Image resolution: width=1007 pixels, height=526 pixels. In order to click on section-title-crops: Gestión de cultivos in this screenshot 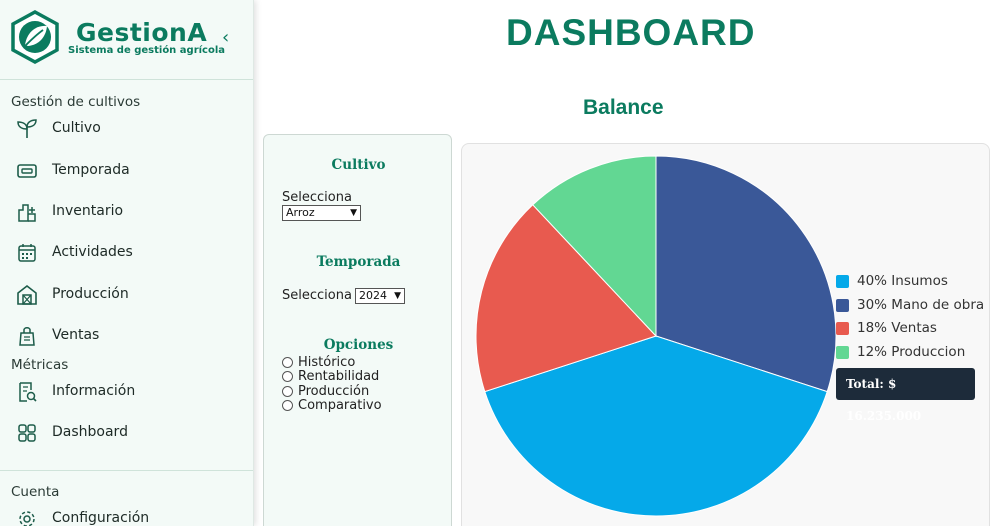, I will do `click(76, 102)`.